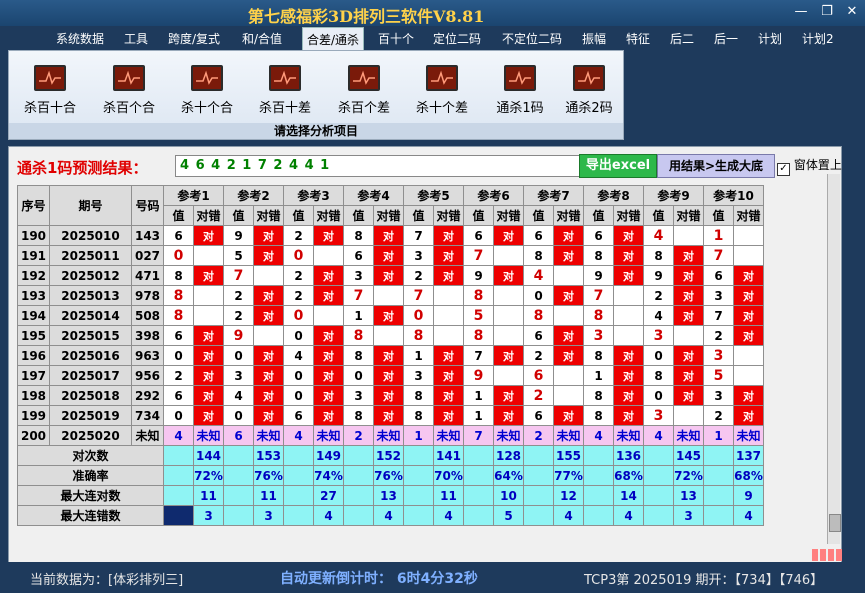 This screenshot has width=865, height=593. I want to click on cell-seq: 192, so click(33, 275).